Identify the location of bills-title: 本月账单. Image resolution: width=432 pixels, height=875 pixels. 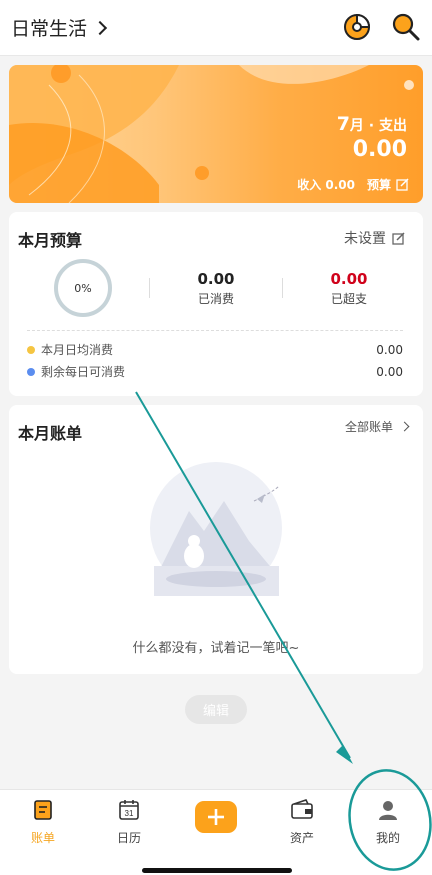
(50, 433).